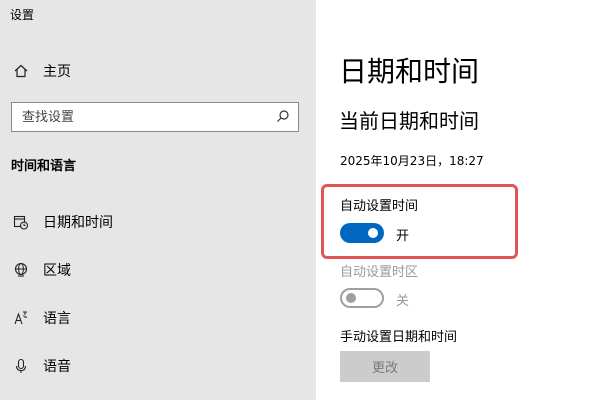 The image size is (600, 400). Describe the element at coordinates (412, 161) in the screenshot. I see `current-datetime: 2025年10月23日，18:27` at that location.